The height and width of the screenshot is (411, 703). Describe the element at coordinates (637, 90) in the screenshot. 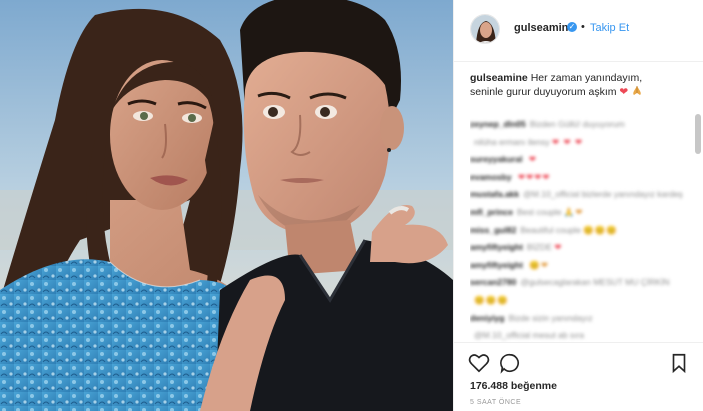

I see `praying-hands-emoji-icon` at that location.